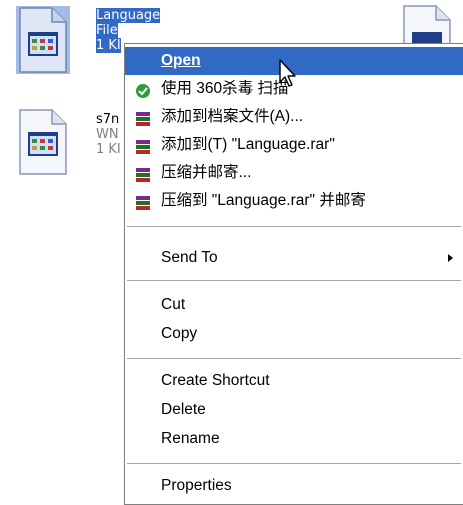 This screenshot has height=505, width=463. I want to click on file-type: WN, so click(107, 134).